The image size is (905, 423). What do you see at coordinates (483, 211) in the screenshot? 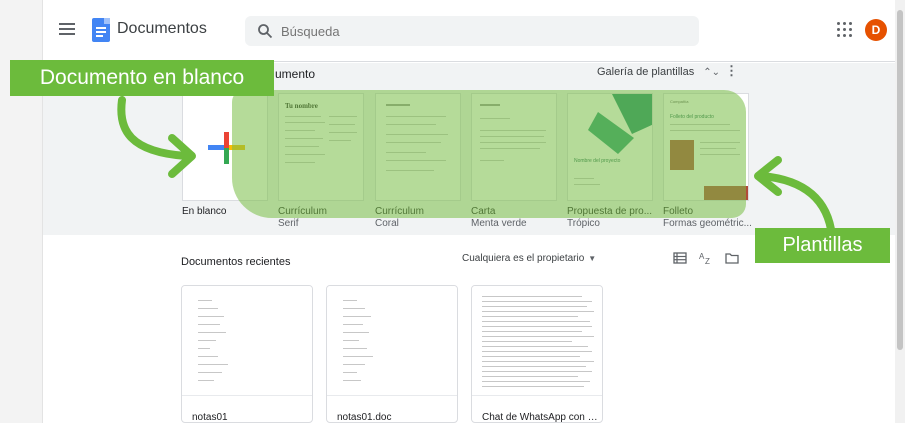
I see `template-name: Carta` at bounding box center [483, 211].